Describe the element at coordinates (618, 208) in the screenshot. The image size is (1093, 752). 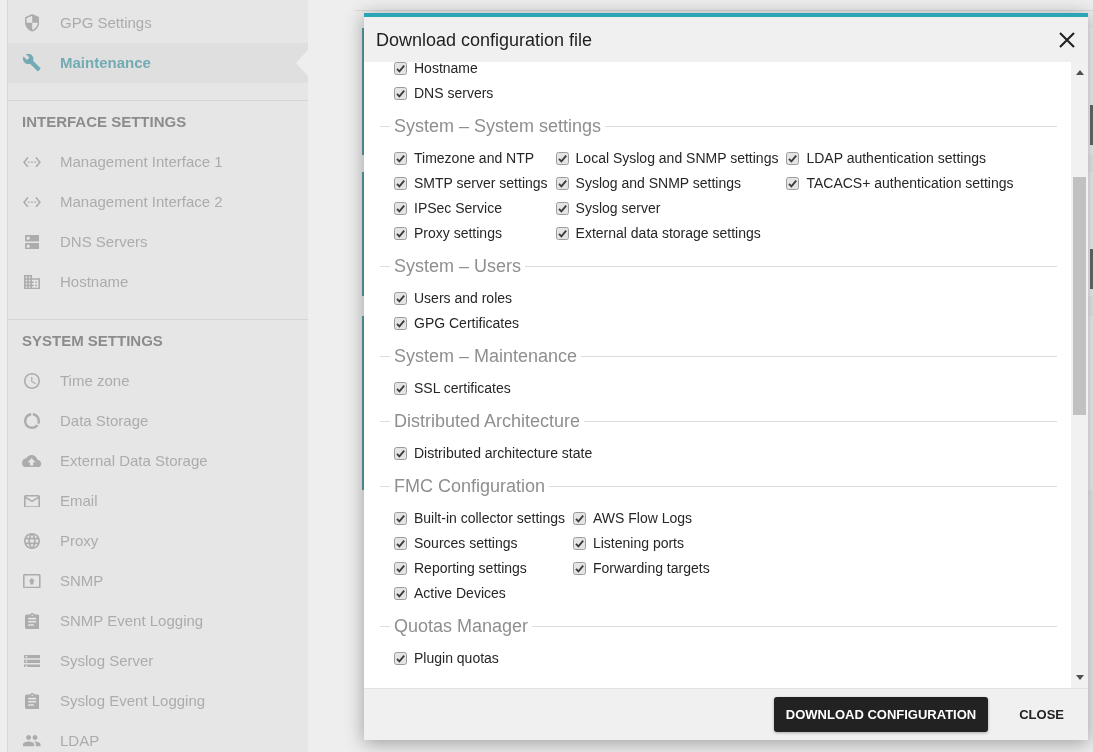
I see `option-label: Syslog server` at that location.